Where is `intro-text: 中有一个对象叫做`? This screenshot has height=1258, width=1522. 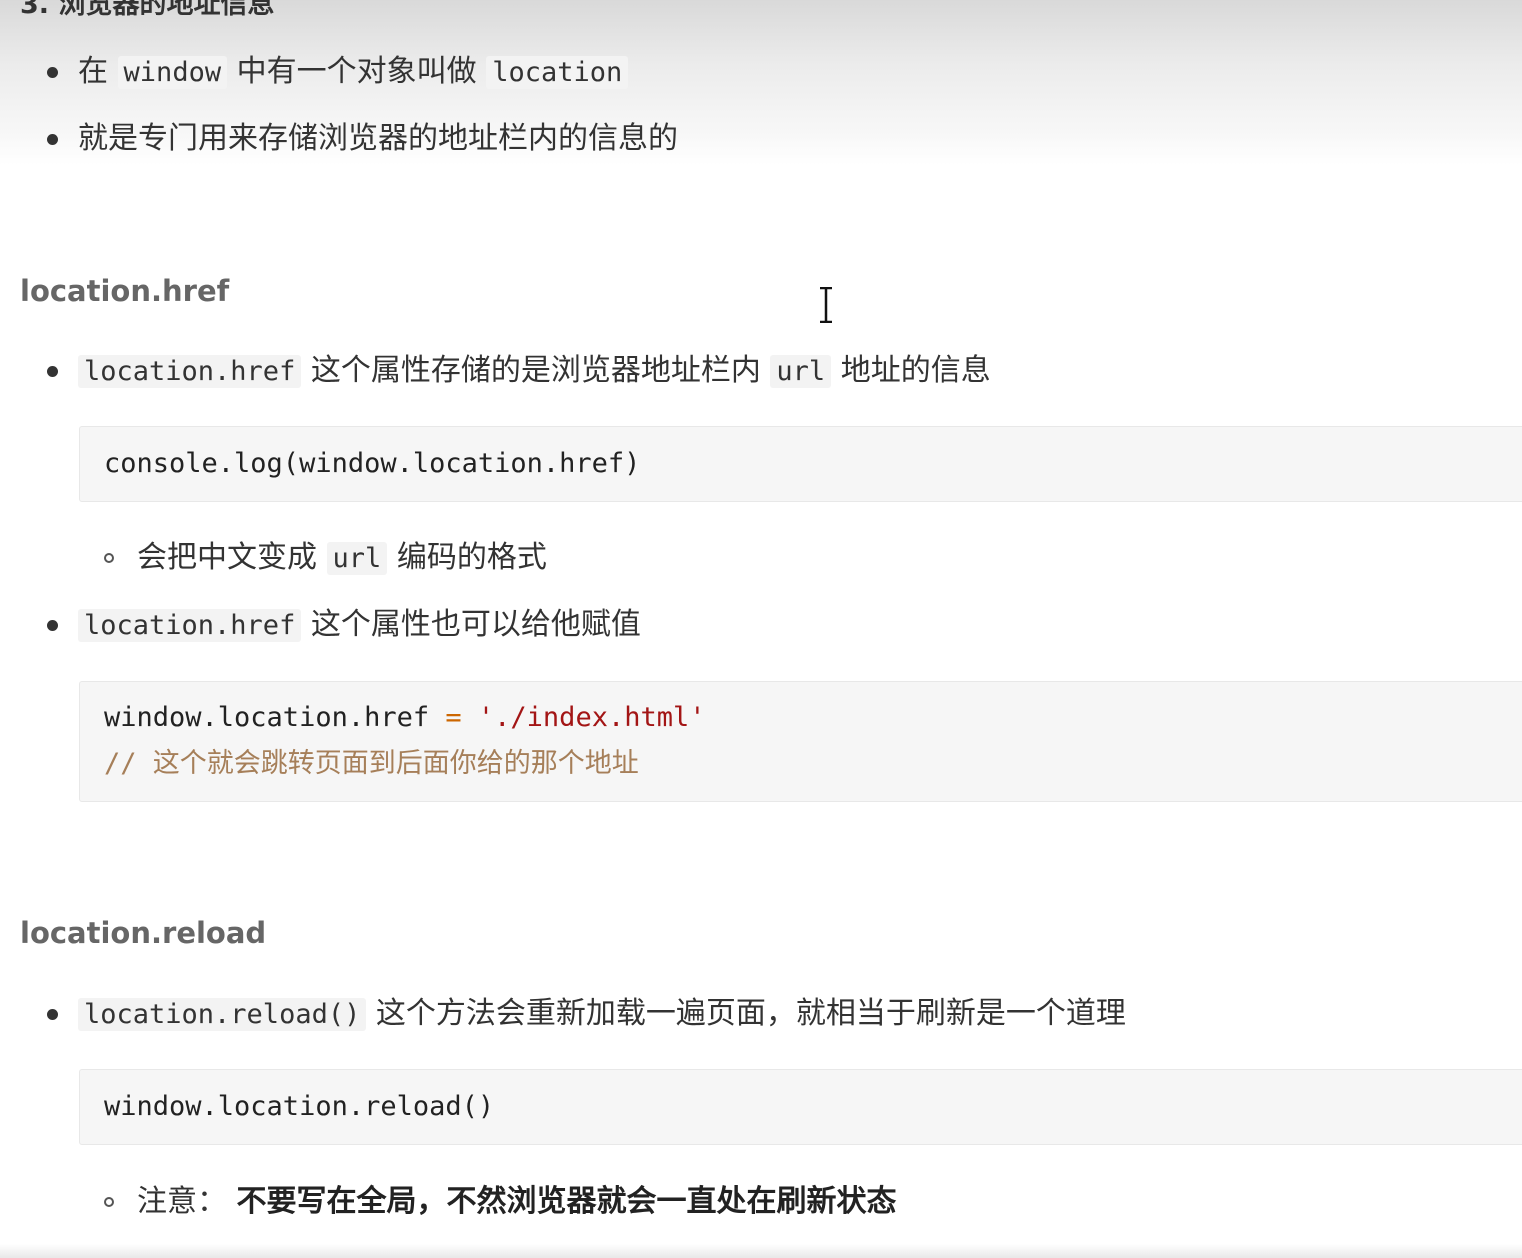 intro-text: 中有一个对象叫做 is located at coordinates (356, 71).